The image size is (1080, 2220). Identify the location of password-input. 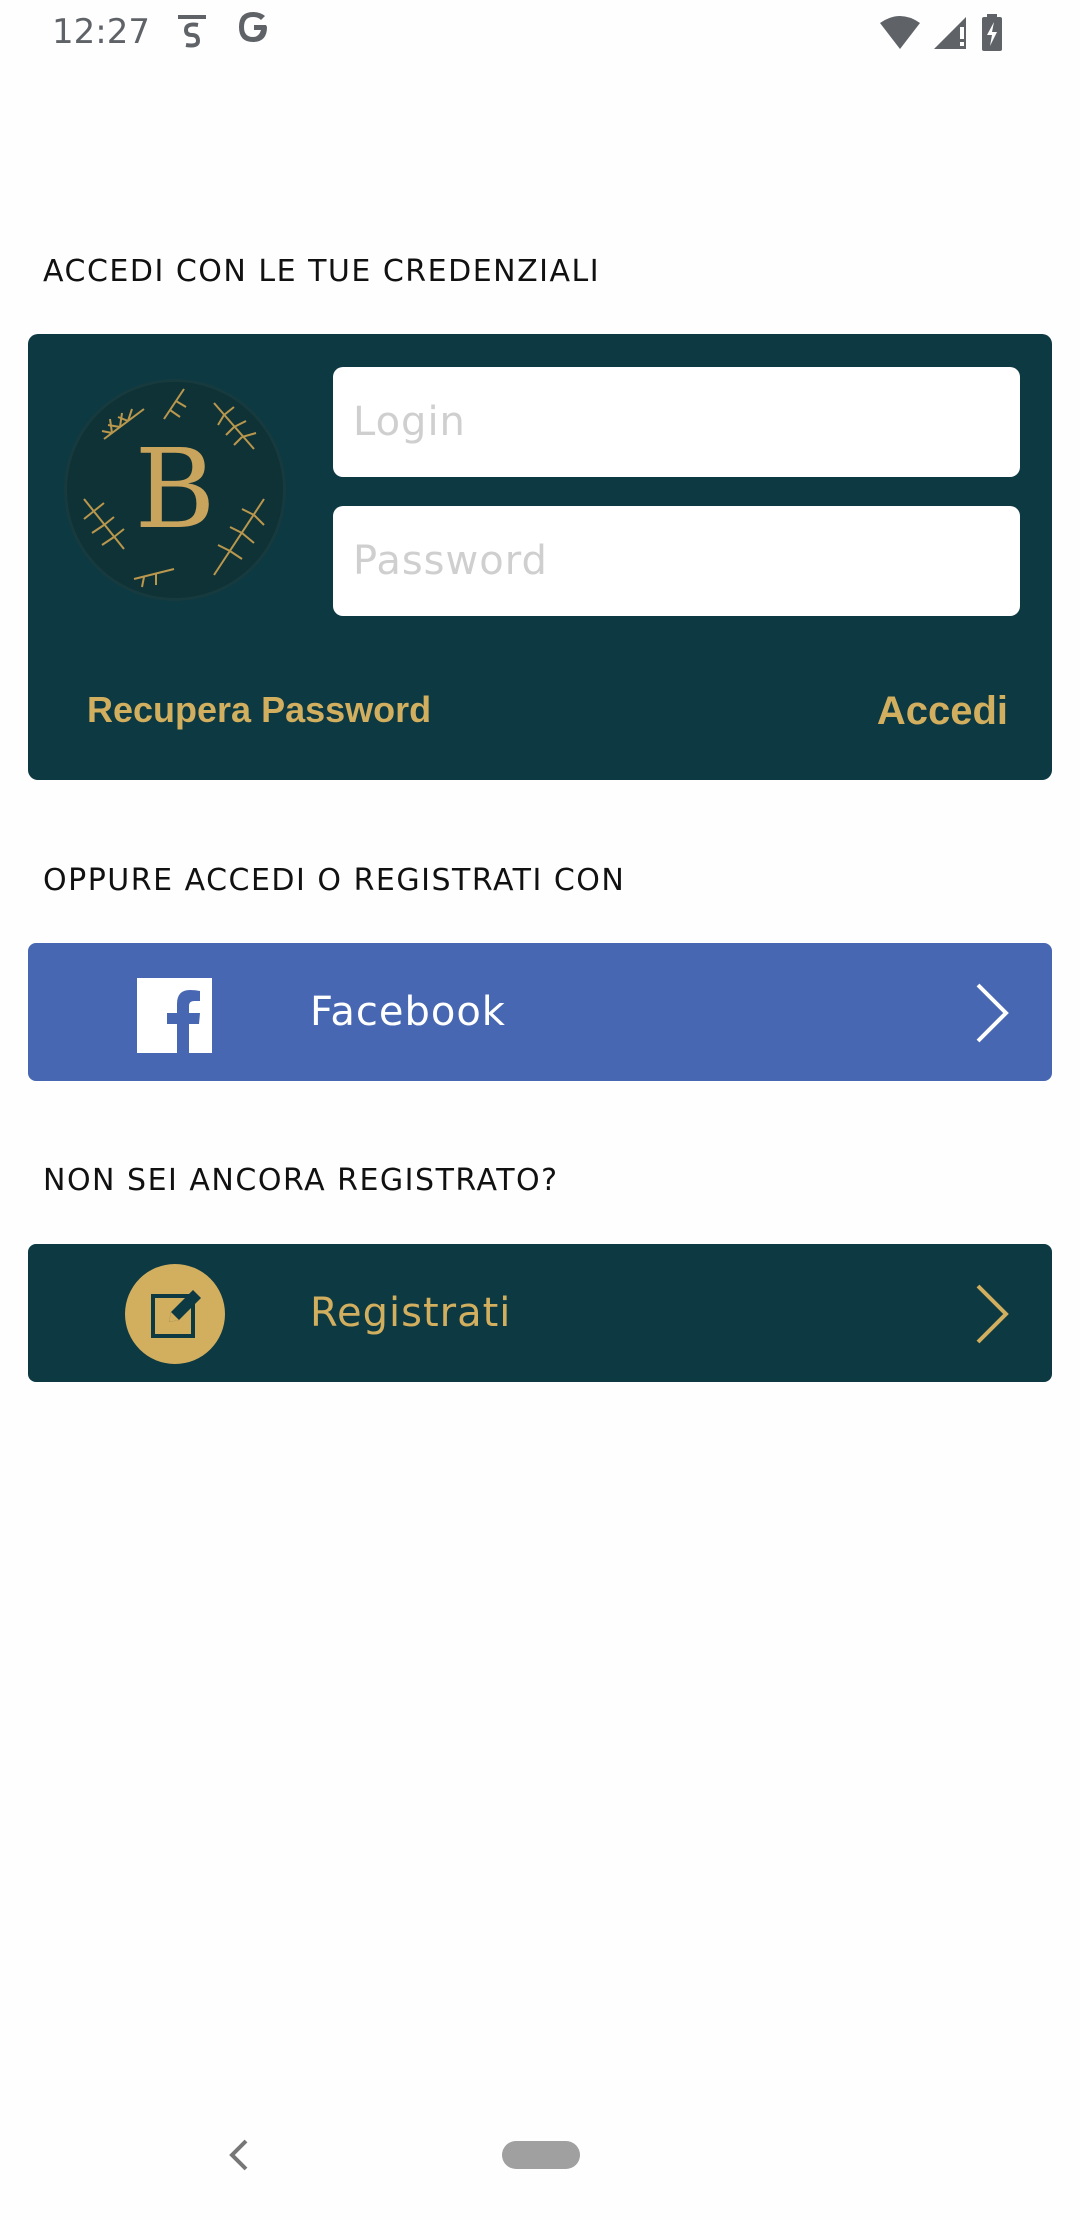
(676, 561).